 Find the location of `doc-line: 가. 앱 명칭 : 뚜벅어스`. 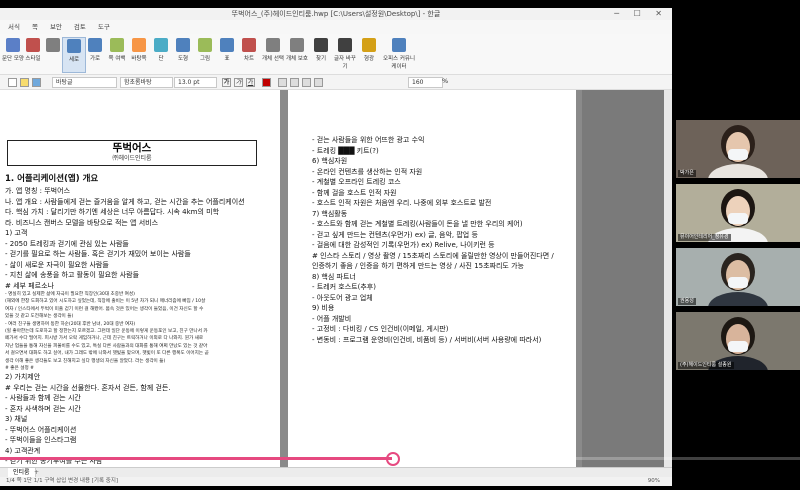

doc-line: 가. 앱 명칭 : 뚜벅어스 is located at coordinates (38, 191).